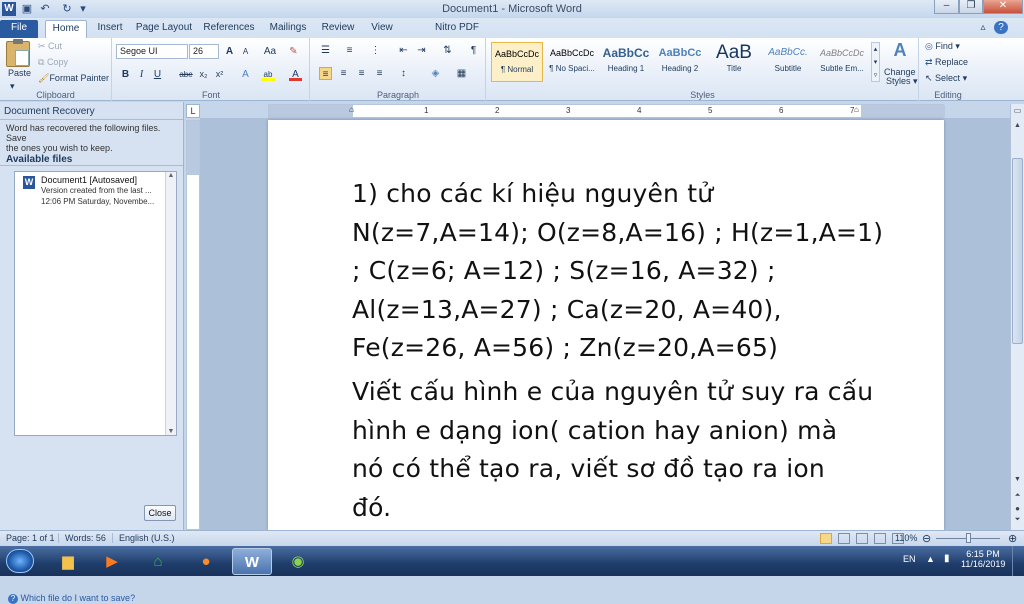 This screenshot has height=604, width=1024. What do you see at coordinates (1017, 112) in the screenshot?
I see `ruler-toggle-icon: ▭` at bounding box center [1017, 112].